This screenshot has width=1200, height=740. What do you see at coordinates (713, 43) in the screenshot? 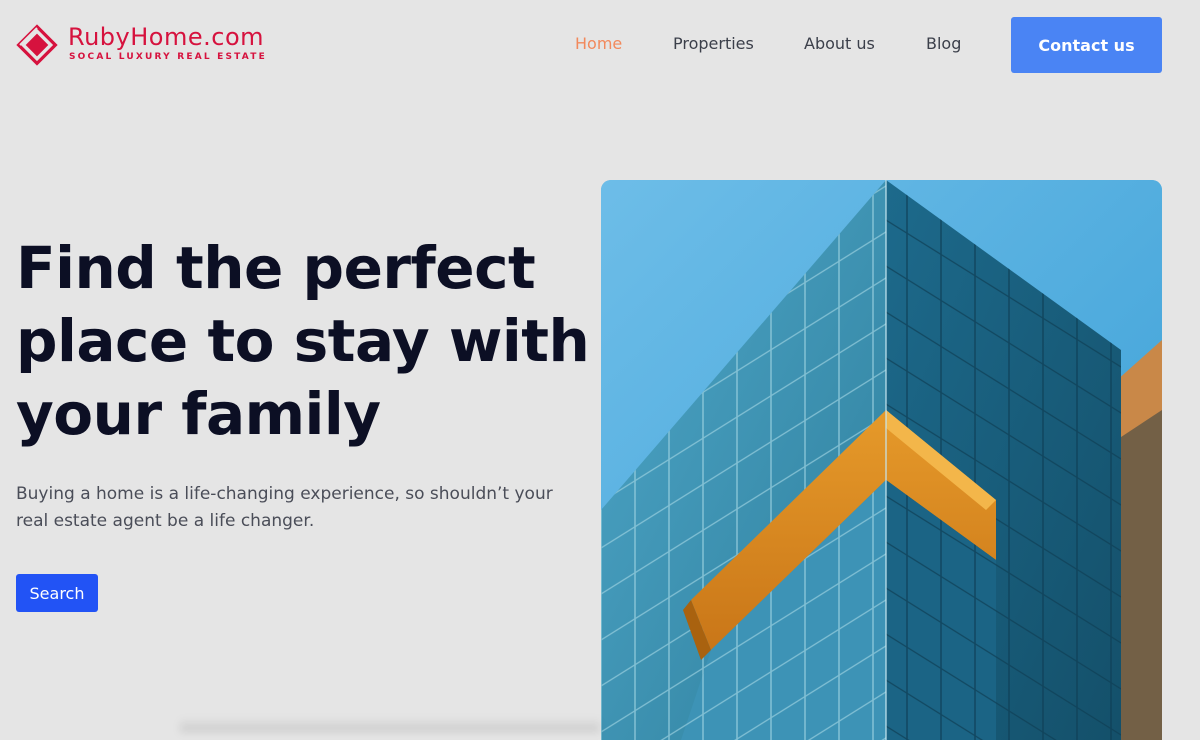
I see `nav-item-properties: Properties` at bounding box center [713, 43].